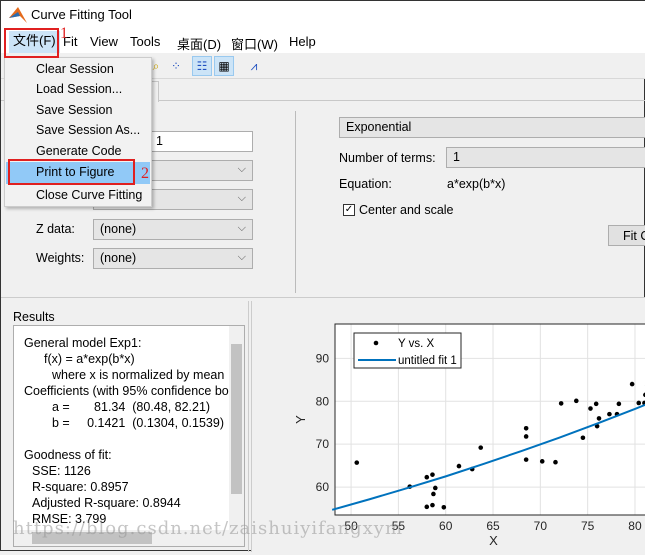 The width and height of the screenshot is (645, 555). What do you see at coordinates (34, 317) in the screenshot?
I see `results-title: Results` at bounding box center [34, 317].